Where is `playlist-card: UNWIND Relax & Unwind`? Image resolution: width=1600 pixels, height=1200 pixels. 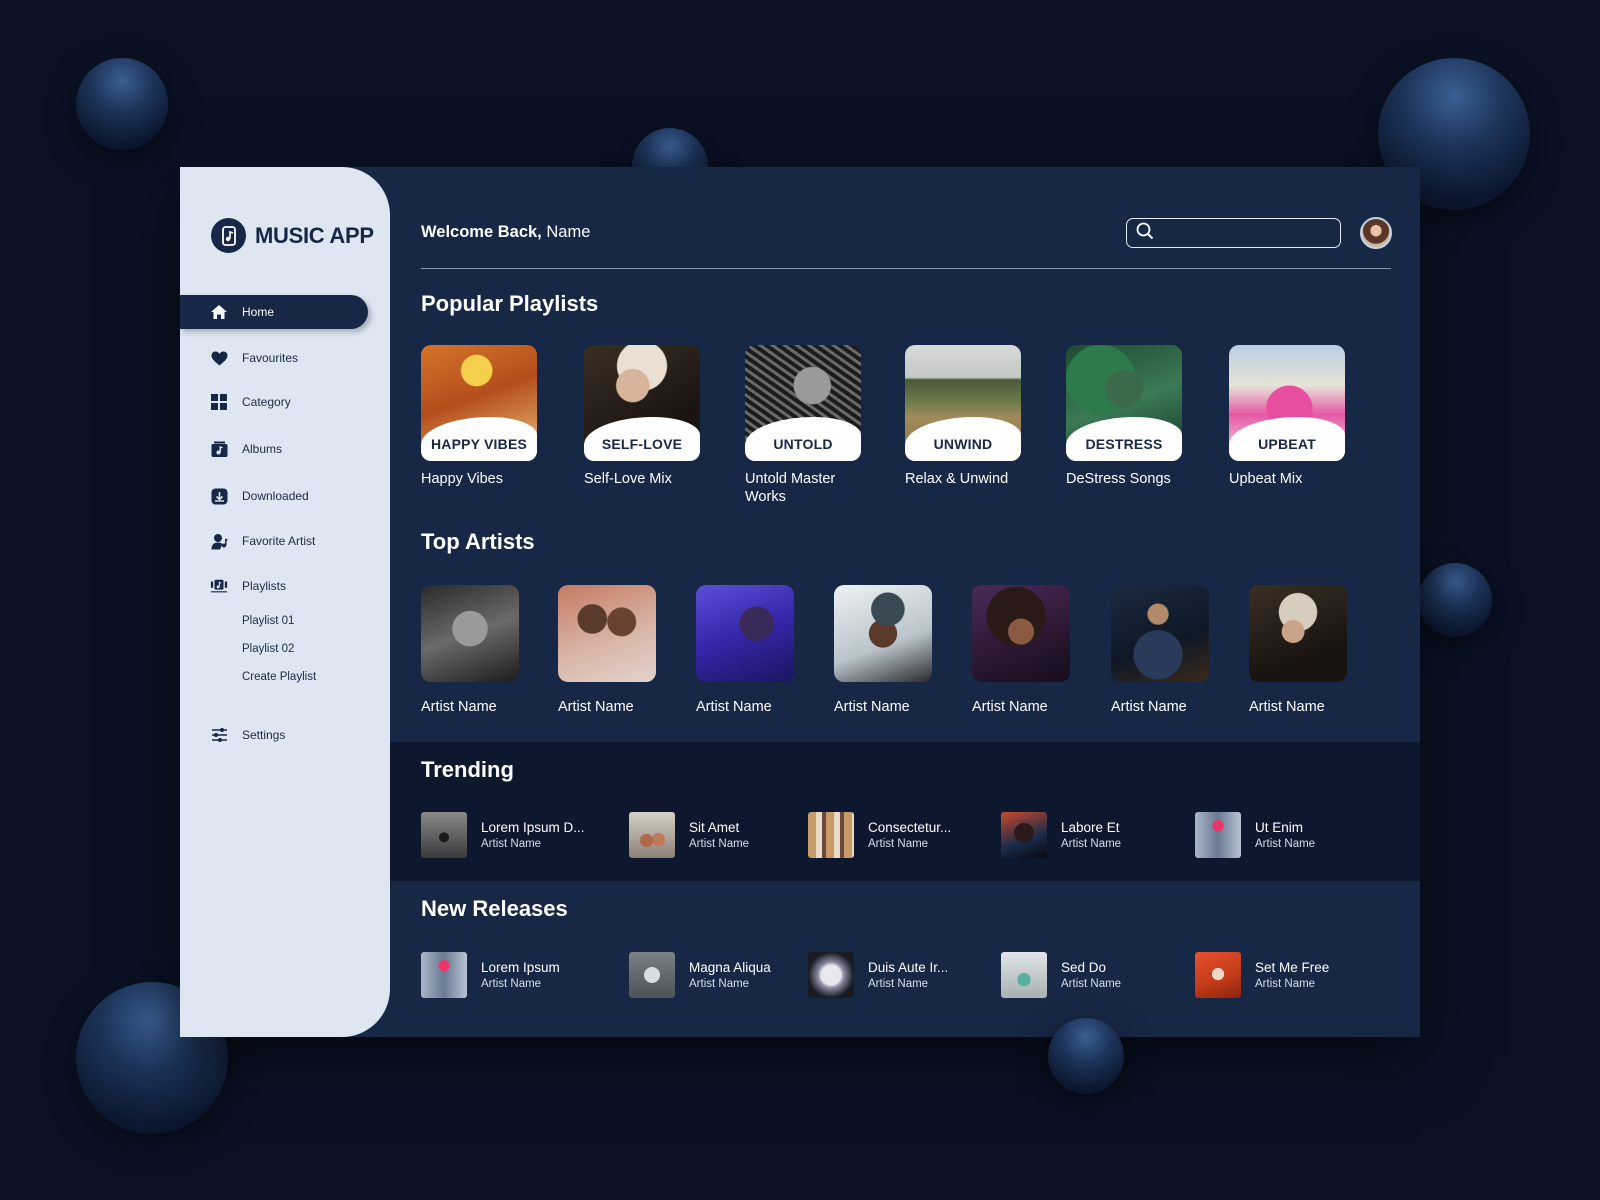
playlist-card: UNWIND Relax & Unwind is located at coordinates (963, 416).